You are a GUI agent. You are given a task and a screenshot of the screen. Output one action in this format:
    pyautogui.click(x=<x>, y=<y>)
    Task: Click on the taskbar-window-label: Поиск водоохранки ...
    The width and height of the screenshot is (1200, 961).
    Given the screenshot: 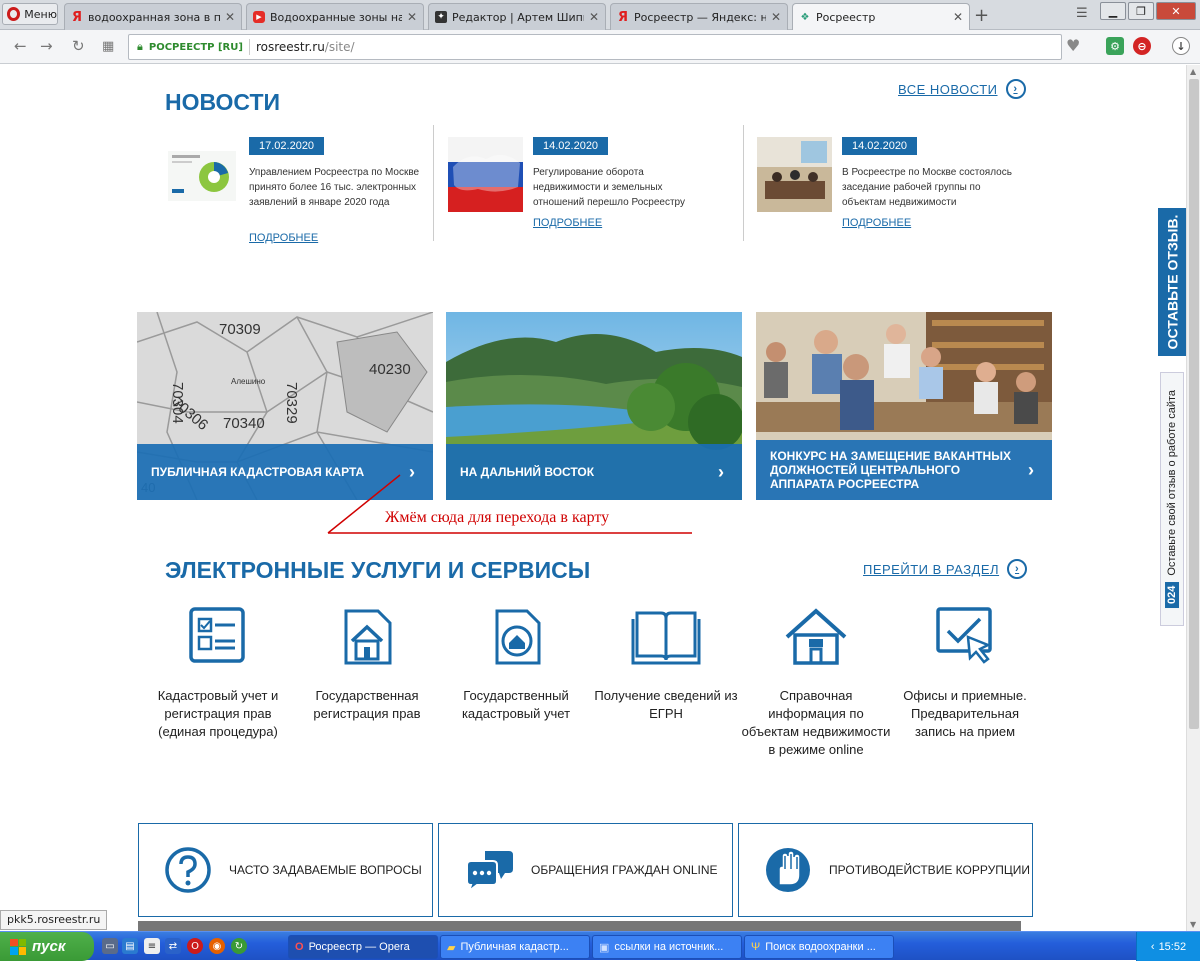 What is the action you would take?
    pyautogui.click(x=820, y=947)
    